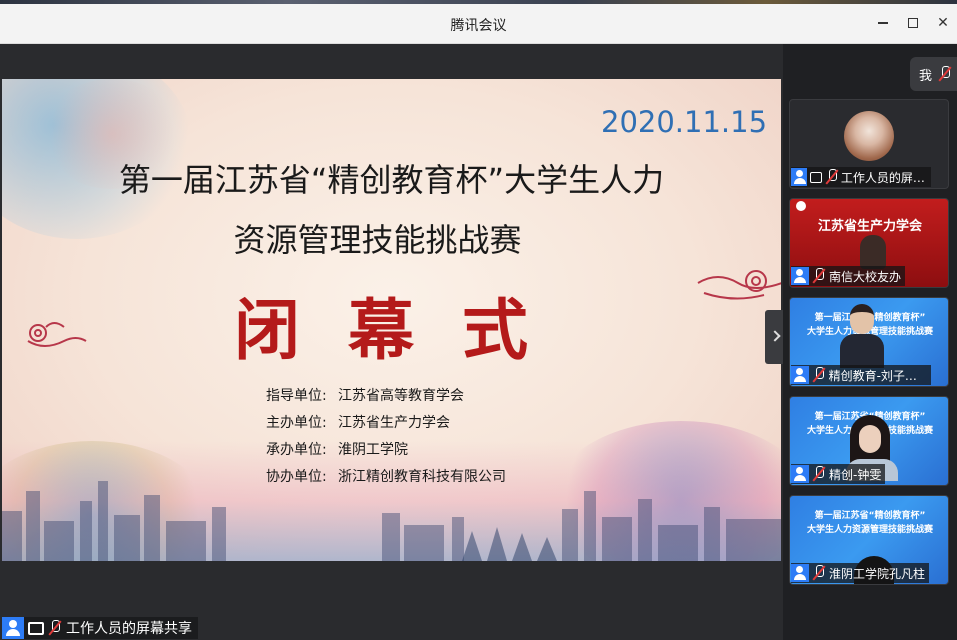  Describe the element at coordinates (377, 240) in the screenshot. I see `slide-title-line2: 资源管理技能挑战赛` at that location.